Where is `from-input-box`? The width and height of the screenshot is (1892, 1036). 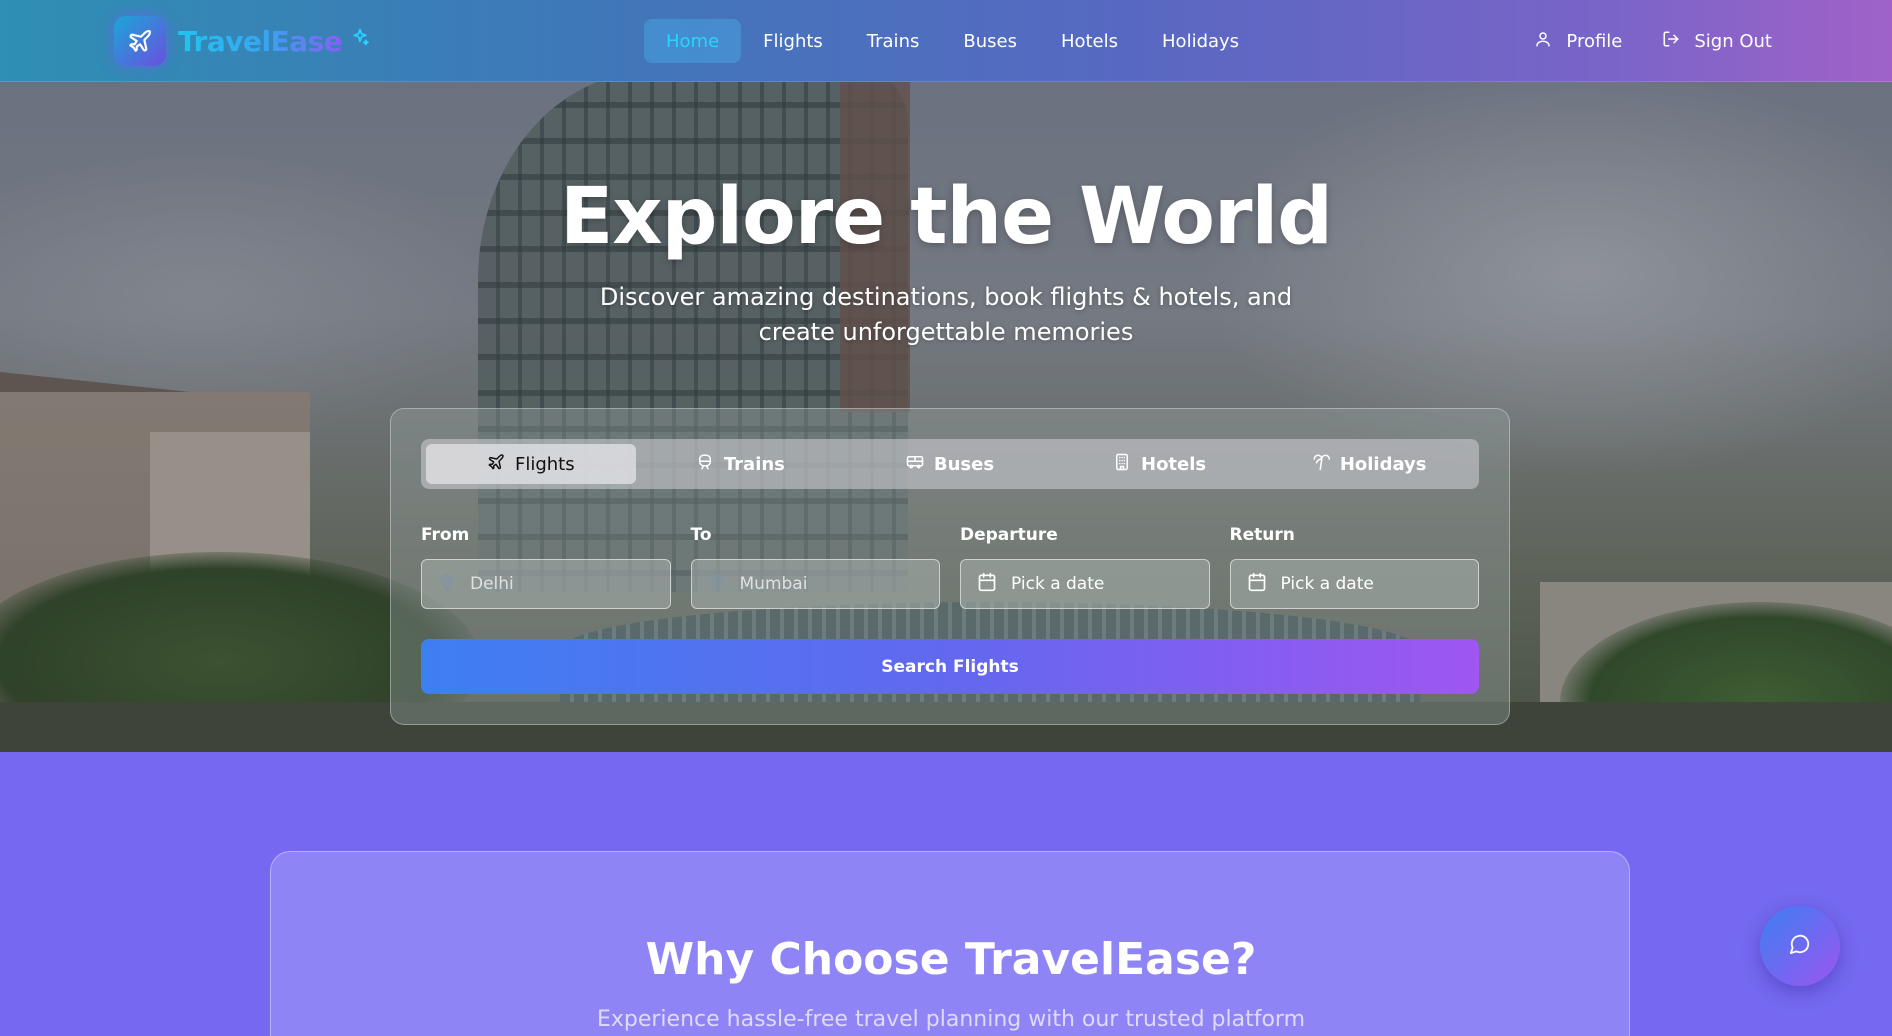 from-input-box is located at coordinates (546, 584).